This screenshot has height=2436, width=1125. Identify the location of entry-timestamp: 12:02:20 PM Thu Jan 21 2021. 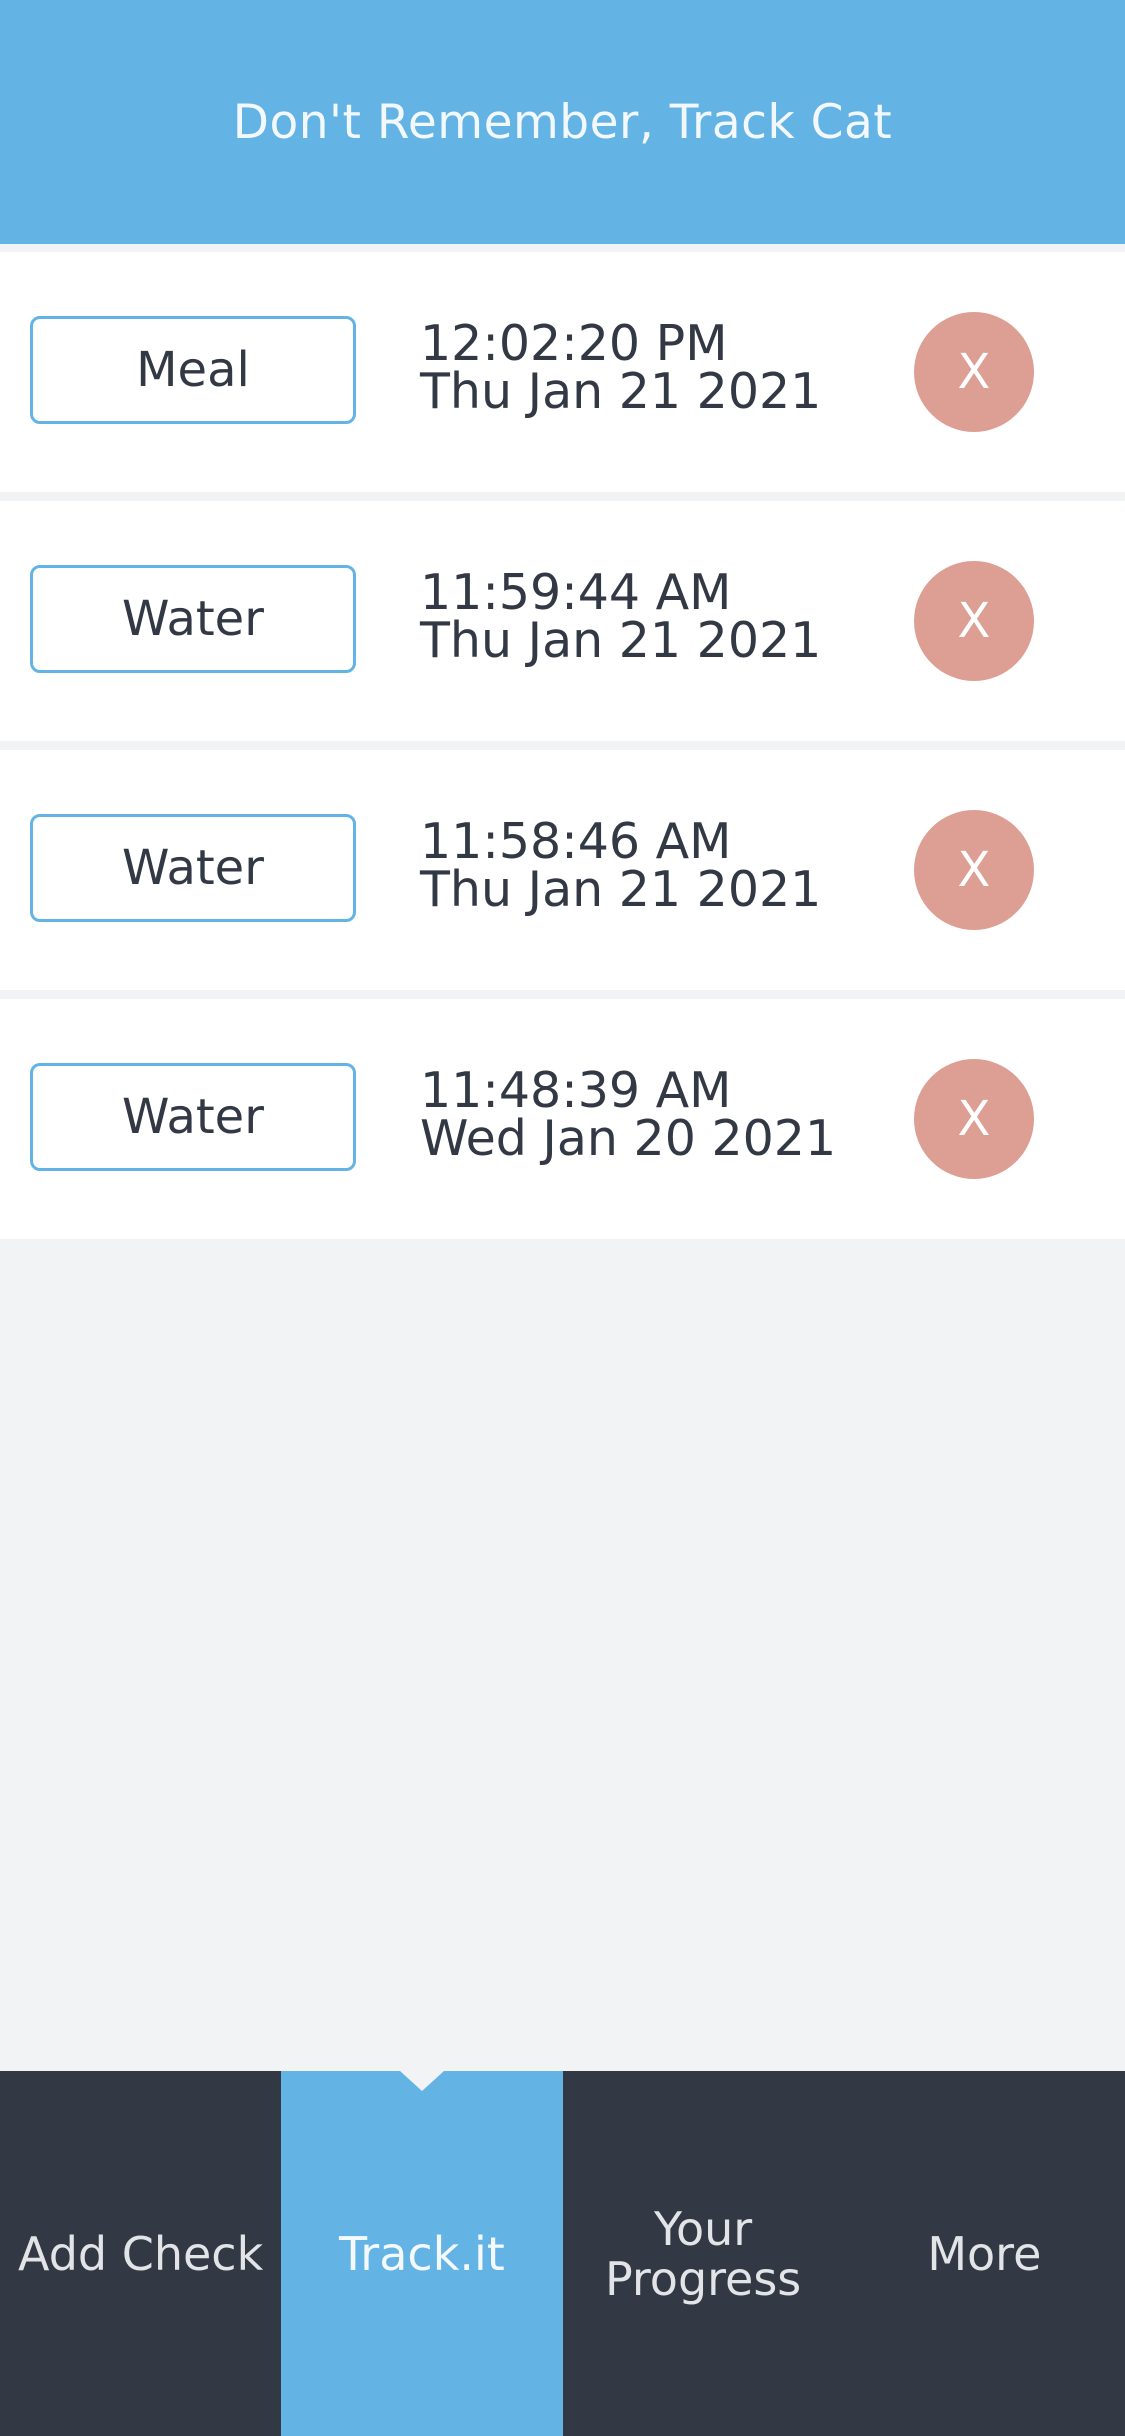
(621, 367).